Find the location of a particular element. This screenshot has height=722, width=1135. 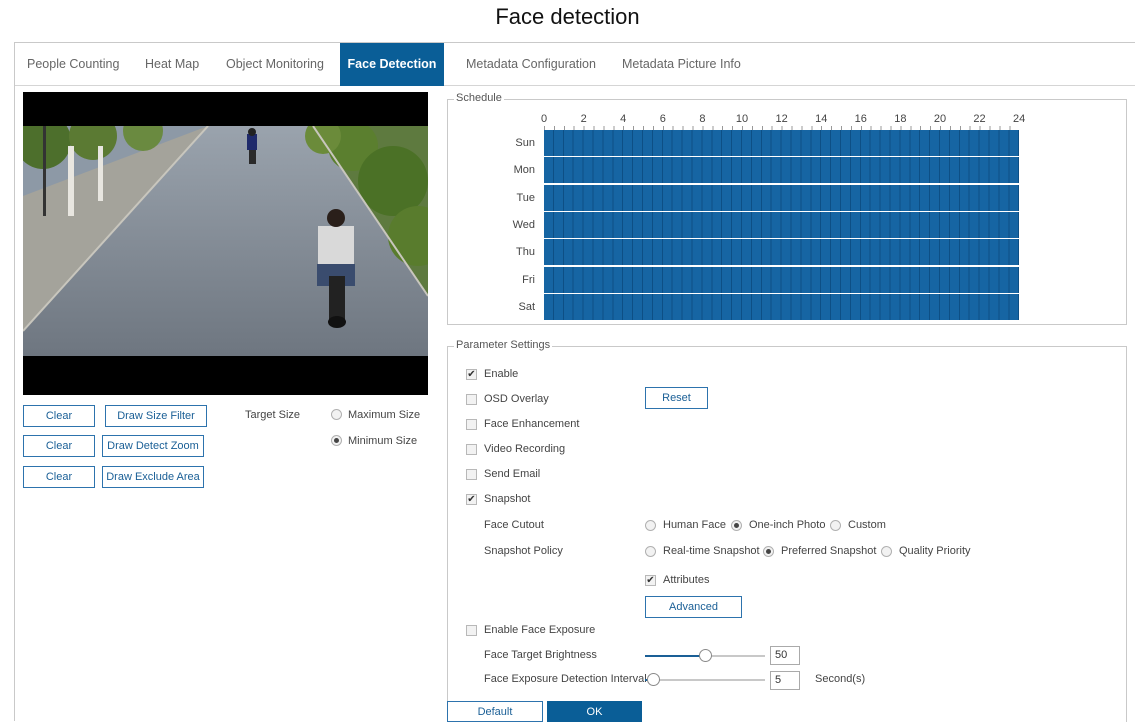

send-email-checkbox is located at coordinates (471, 474).